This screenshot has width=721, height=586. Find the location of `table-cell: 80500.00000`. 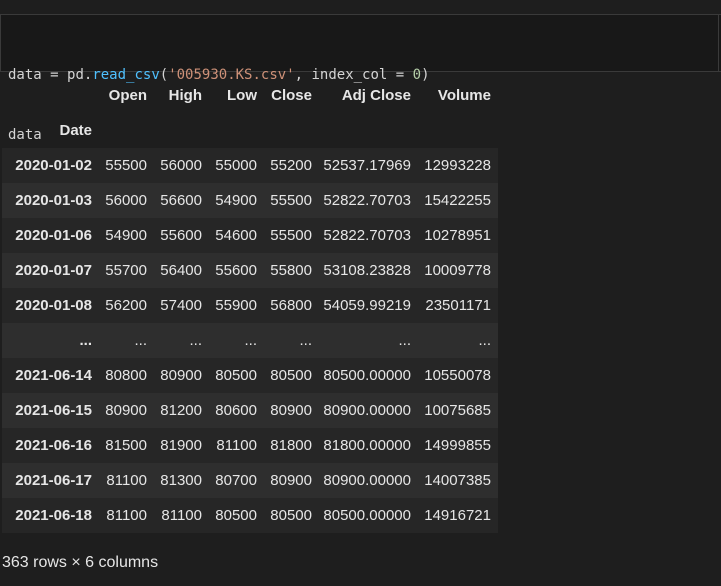

table-cell: 80500.00000 is located at coordinates (367, 515).